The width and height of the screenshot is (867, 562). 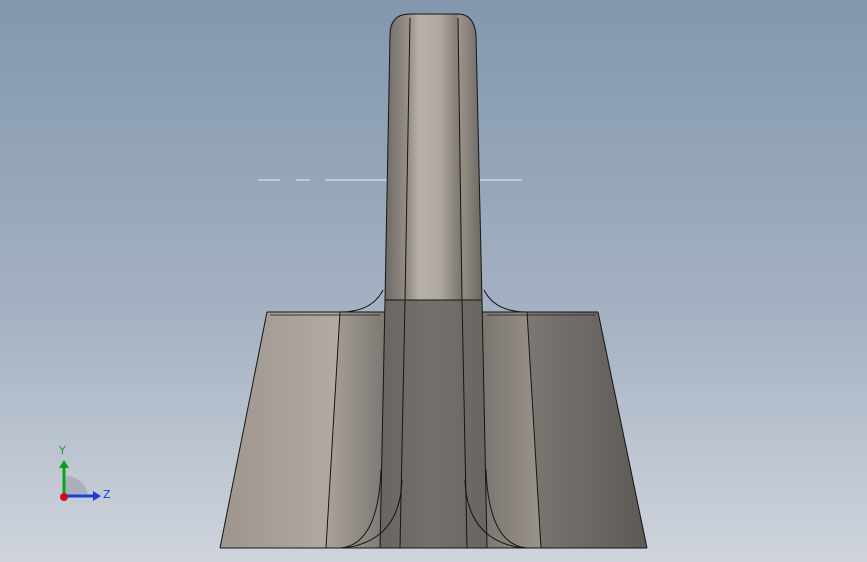 I want to click on base-right-face, so click(x=587, y=430).